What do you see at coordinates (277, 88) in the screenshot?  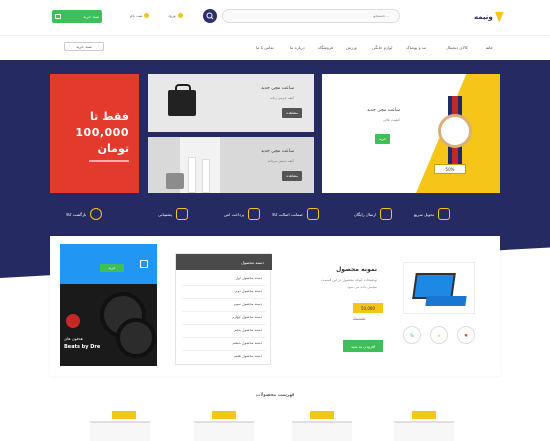 I see `promo-bag-title: ساعت مچی جدید` at bounding box center [277, 88].